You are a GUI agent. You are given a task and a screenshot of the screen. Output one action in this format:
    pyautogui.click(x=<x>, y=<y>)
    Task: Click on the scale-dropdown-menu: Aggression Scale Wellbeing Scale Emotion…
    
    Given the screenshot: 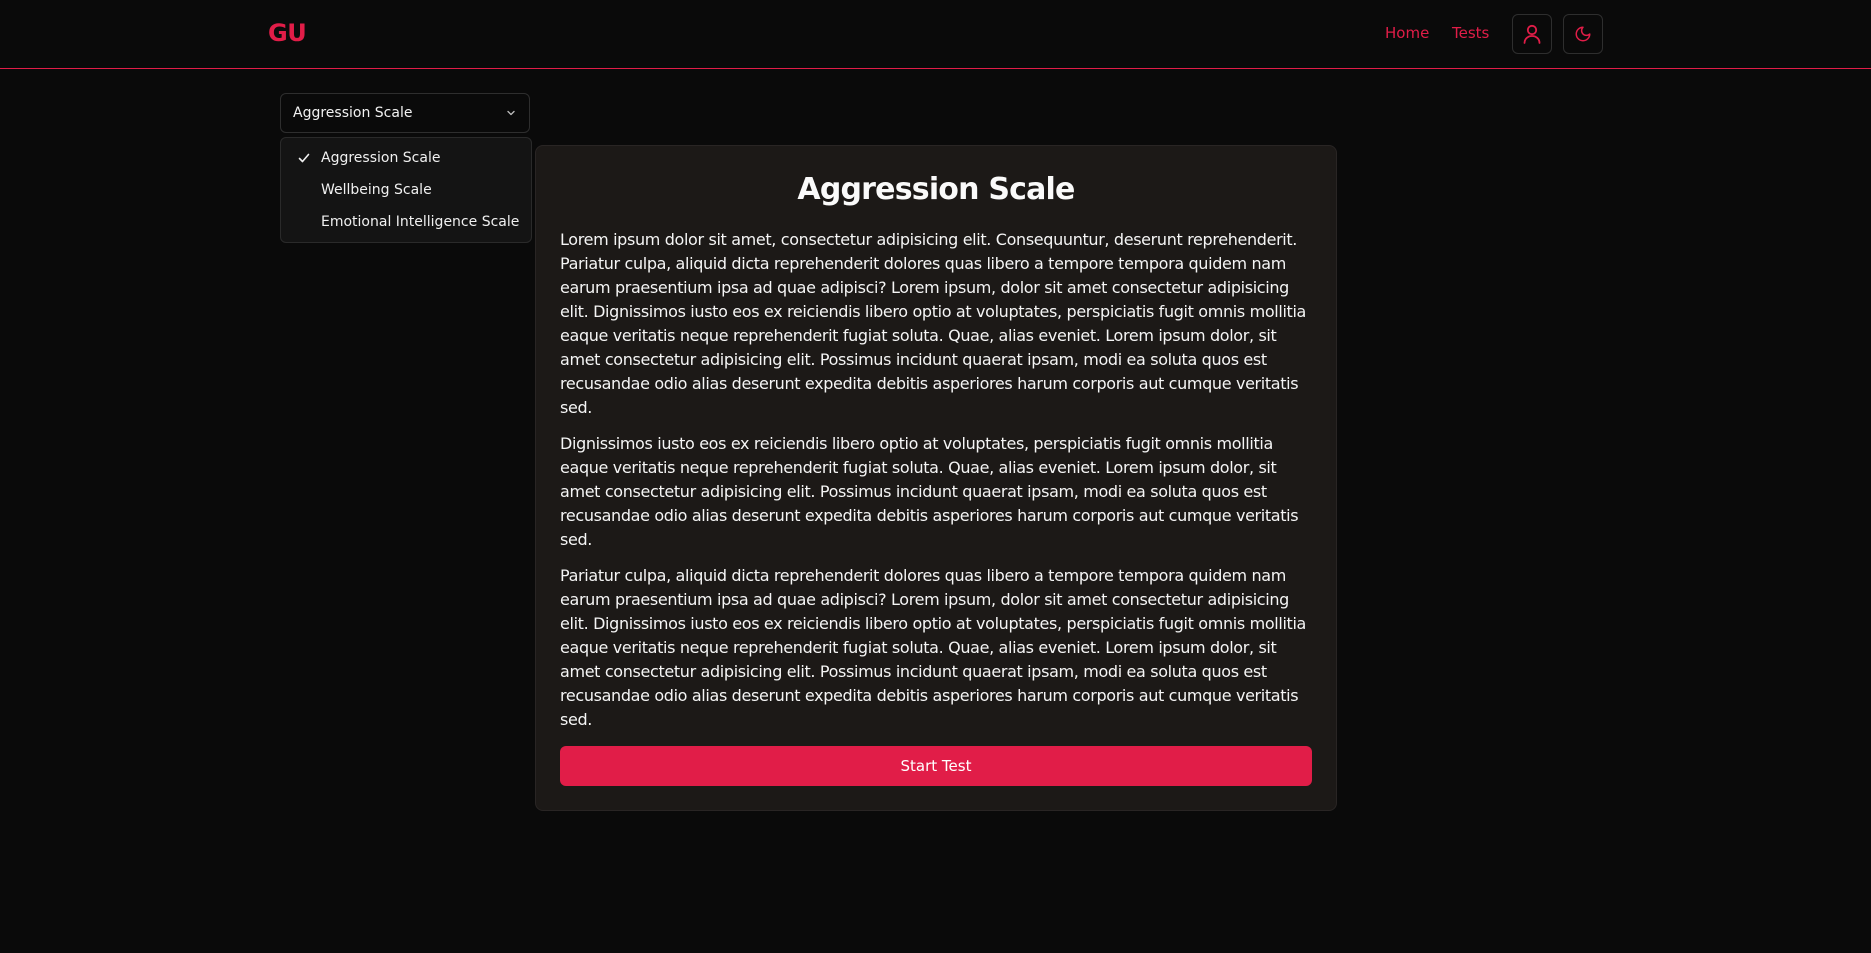 What is the action you would take?
    pyautogui.click(x=406, y=190)
    